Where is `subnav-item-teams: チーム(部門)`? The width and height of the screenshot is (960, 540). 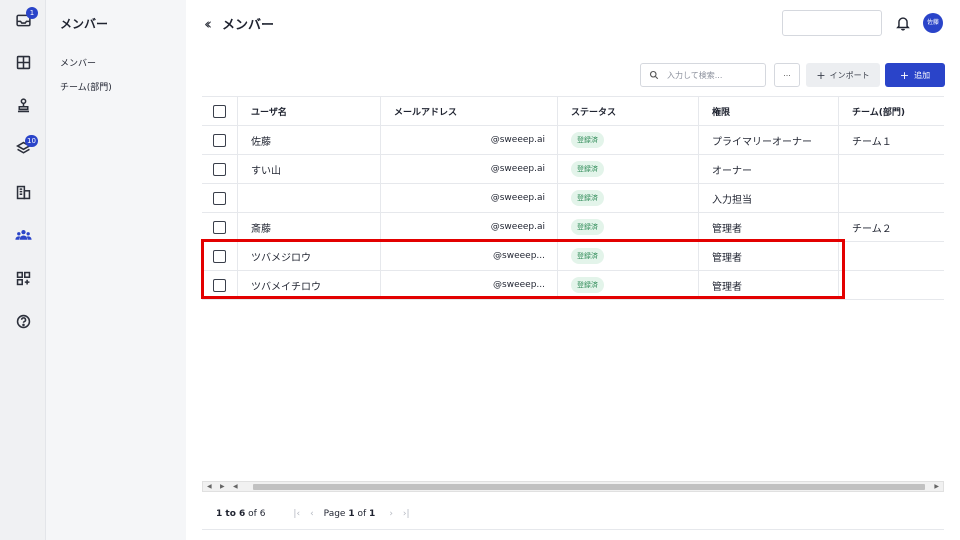 subnav-item-teams: チーム(部門) is located at coordinates (86, 86).